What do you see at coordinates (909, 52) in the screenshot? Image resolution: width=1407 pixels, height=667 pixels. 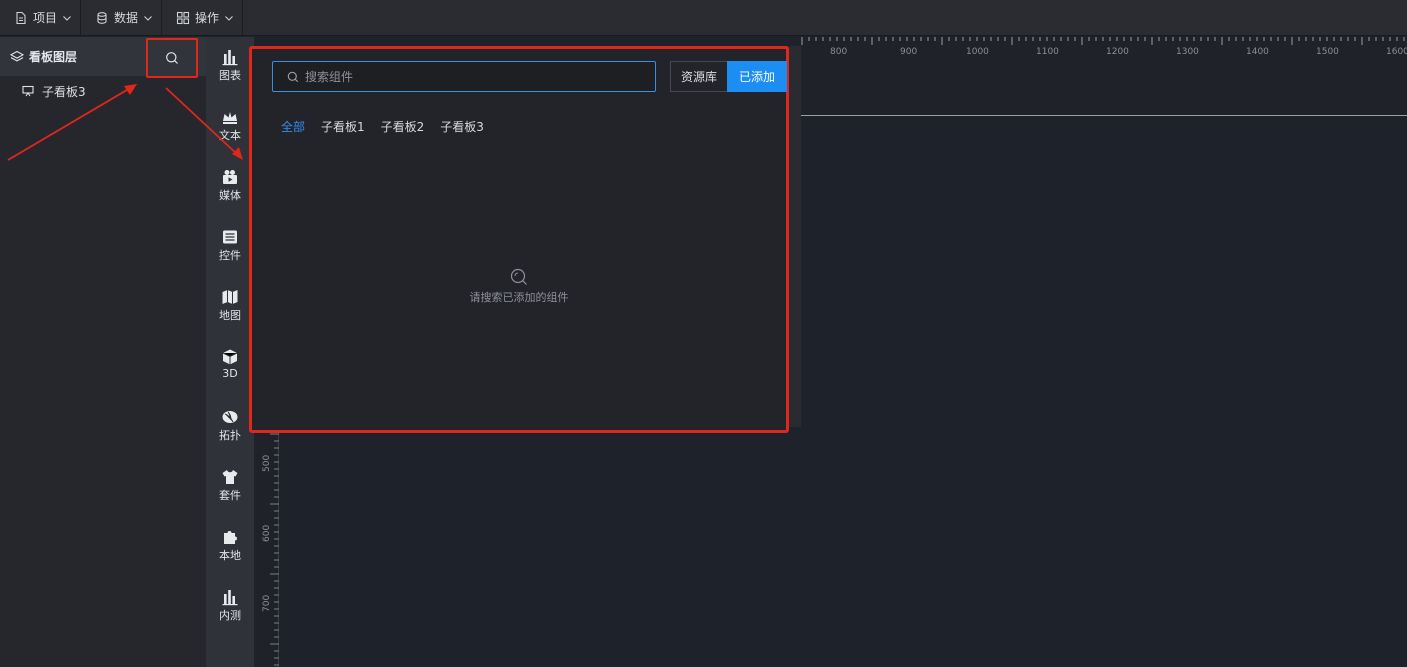 I see `ruler-label: 900` at bounding box center [909, 52].